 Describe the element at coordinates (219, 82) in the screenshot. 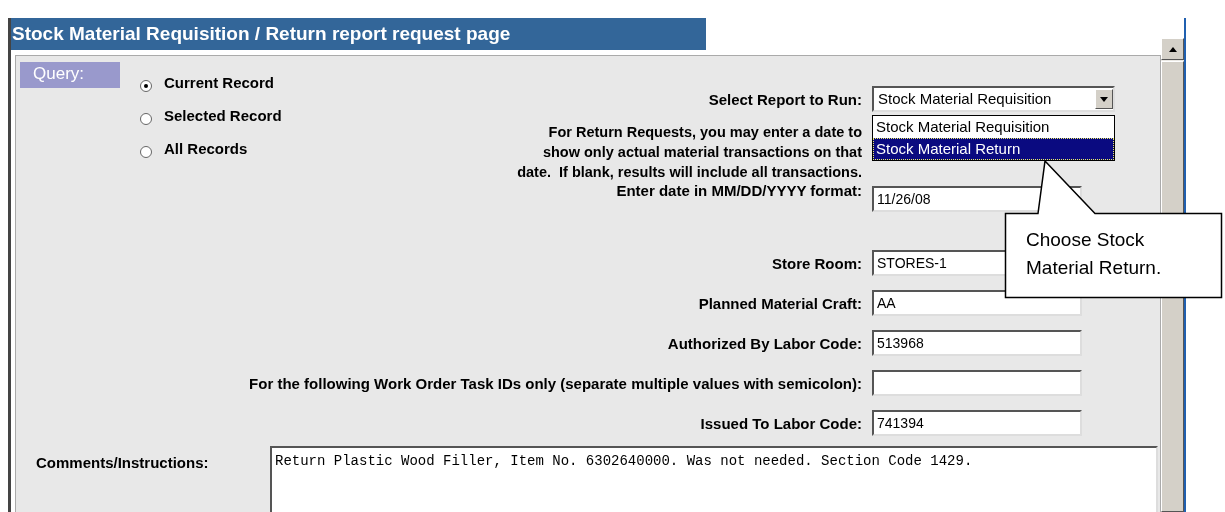

I see `radio-label: Current Record` at that location.